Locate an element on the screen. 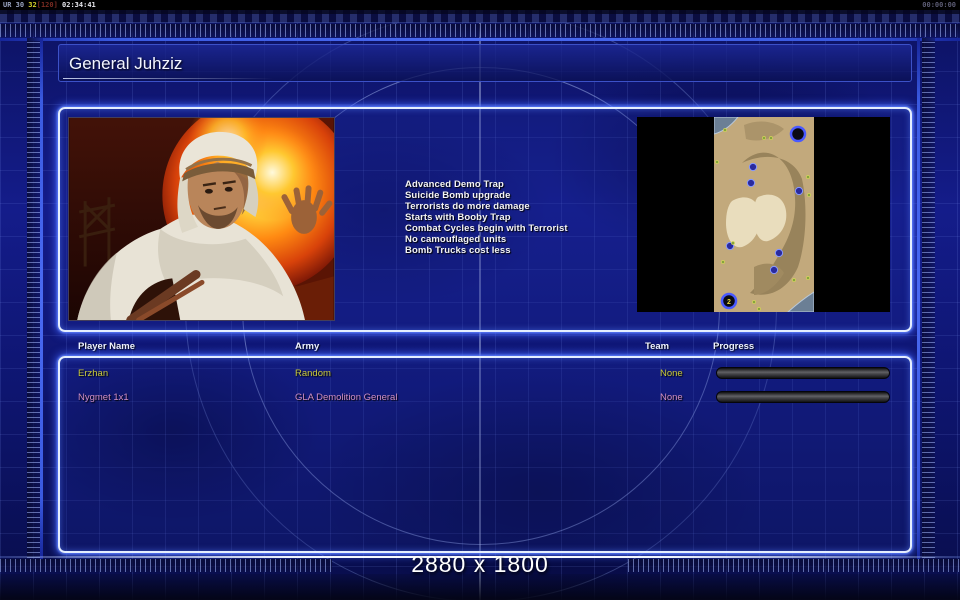 Image resolution: width=960 pixels, height=600 pixels. frame-line-top is located at coordinates (480, 39).